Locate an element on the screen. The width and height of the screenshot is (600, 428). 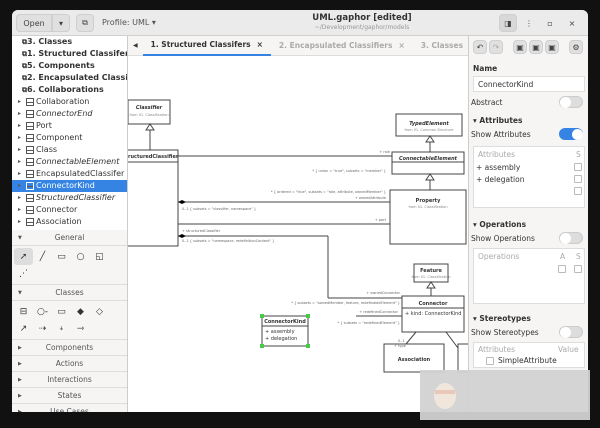
realization-tool: ⇢ is located at coordinates (42, 328).